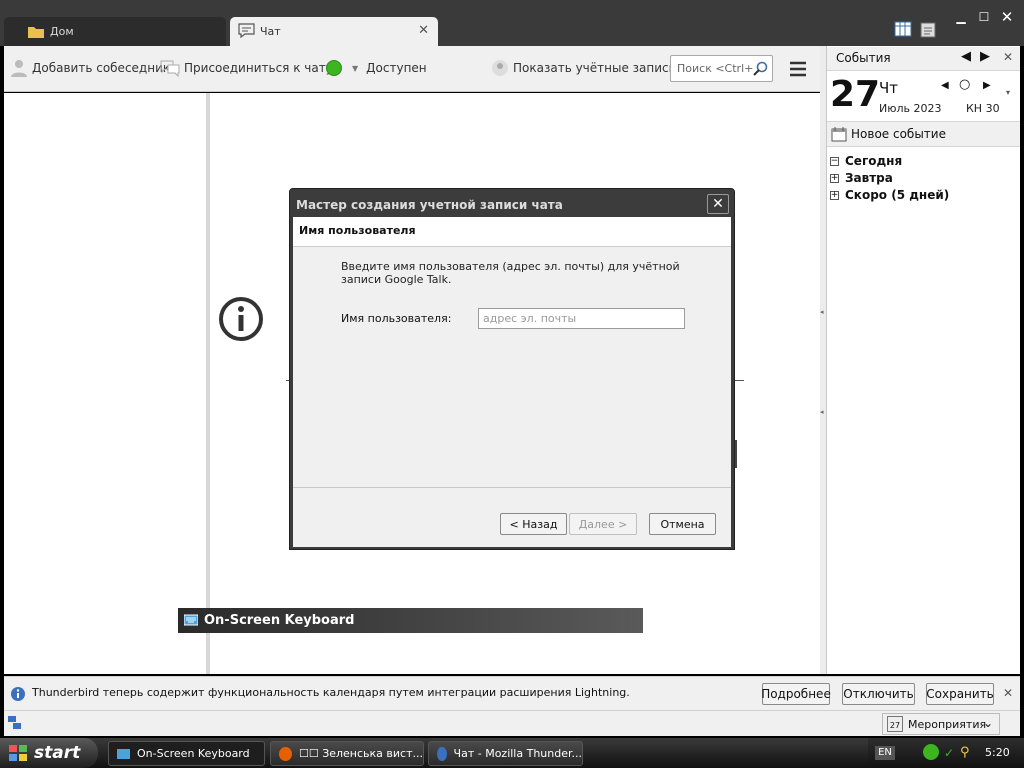 This screenshot has height=768, width=1024. I want to click on status-bar: 27 Мероприятия ⌄, so click(512, 723).